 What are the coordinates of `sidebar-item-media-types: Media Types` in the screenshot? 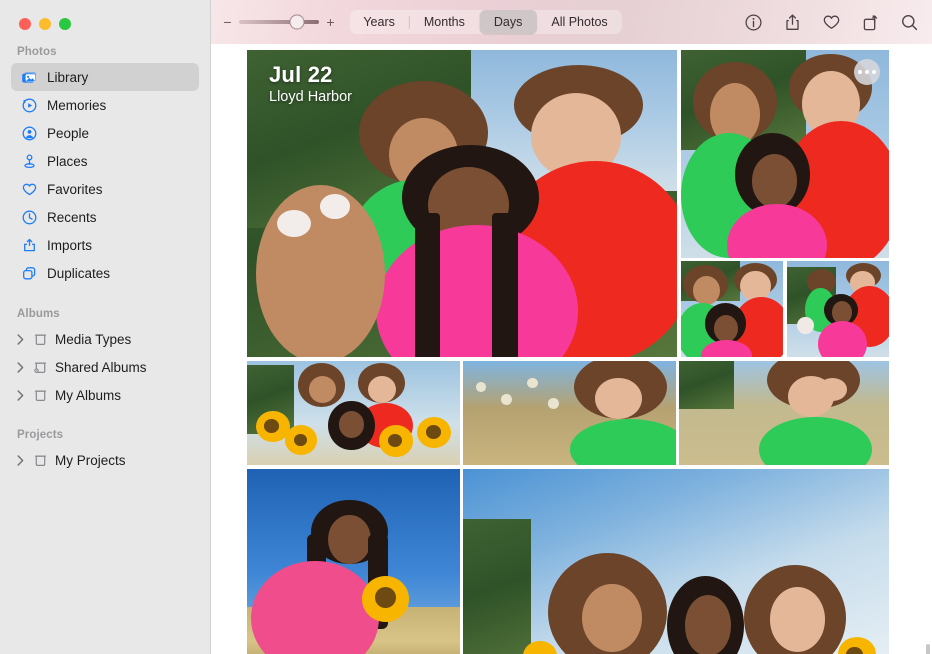 It's located at (105, 339).